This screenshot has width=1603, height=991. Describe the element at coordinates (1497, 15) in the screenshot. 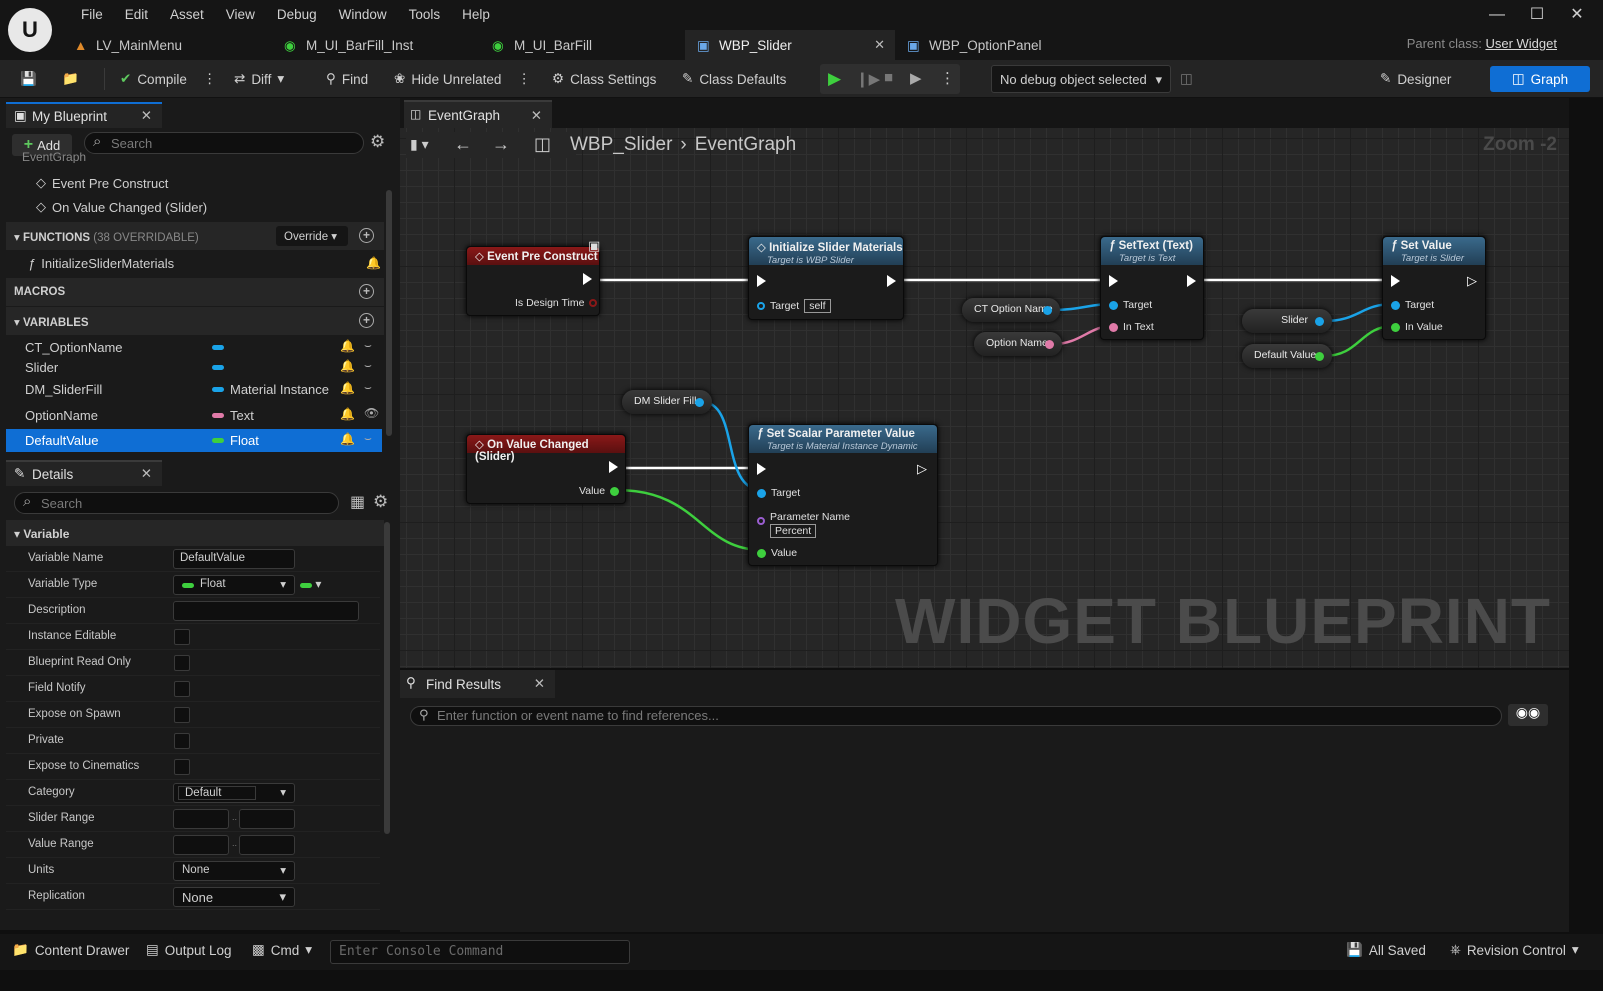

I see `minimize-icon: —` at that location.